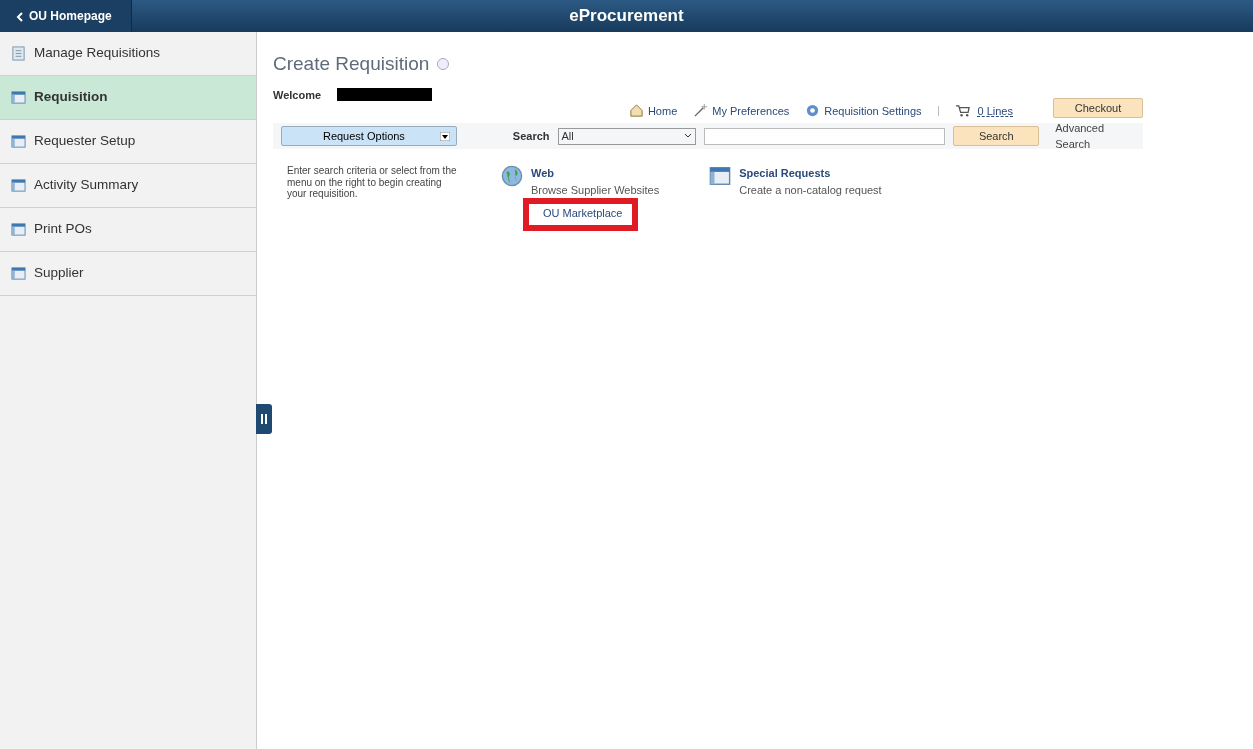 Image resolution: width=1253 pixels, height=749 pixels. Describe the element at coordinates (962, 111) in the screenshot. I see `cart-icon` at that location.